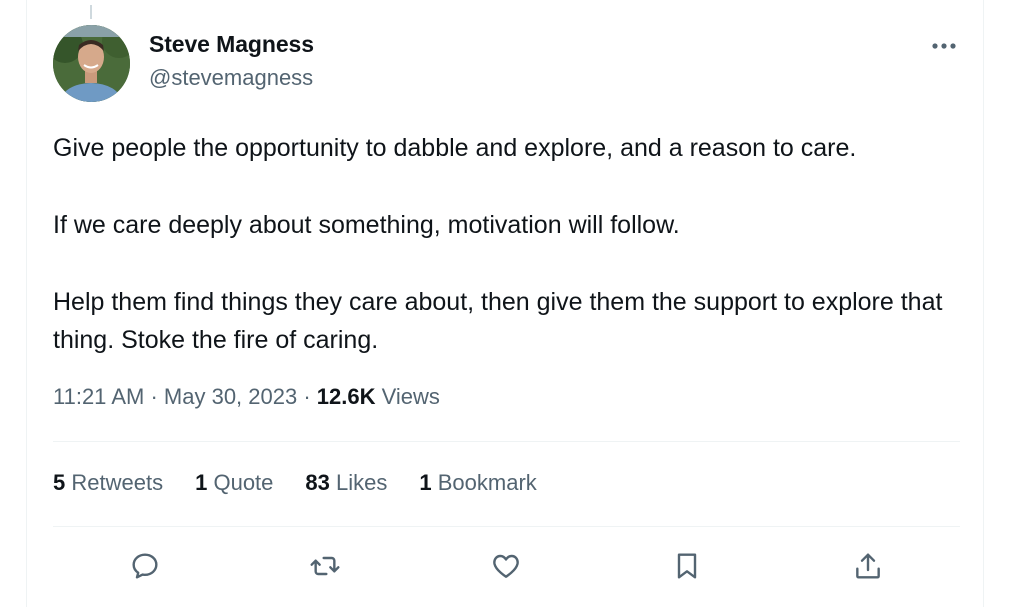 This screenshot has width=1023, height=607. I want to click on heart-icon, so click(506, 566).